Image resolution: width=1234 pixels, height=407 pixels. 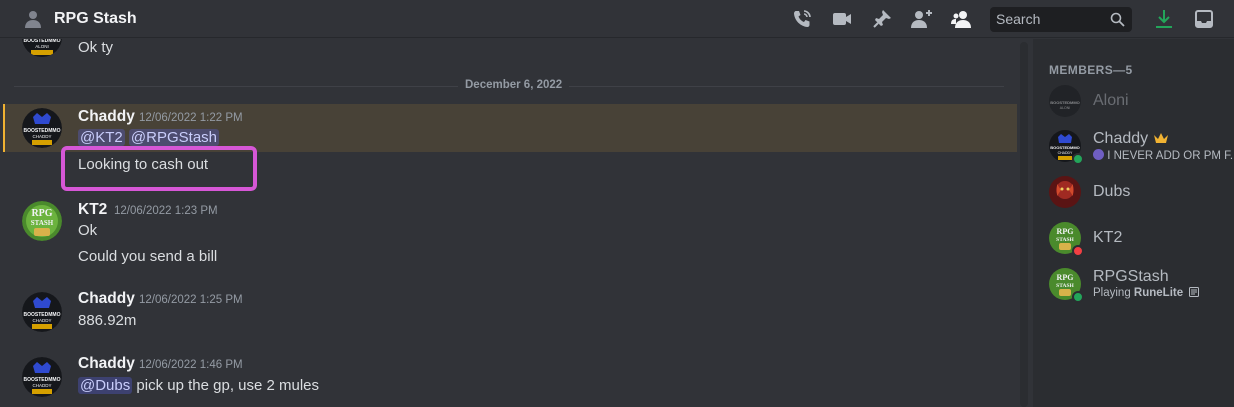 What do you see at coordinates (922, 19) in the screenshot?
I see `add-friend-icon` at bounding box center [922, 19].